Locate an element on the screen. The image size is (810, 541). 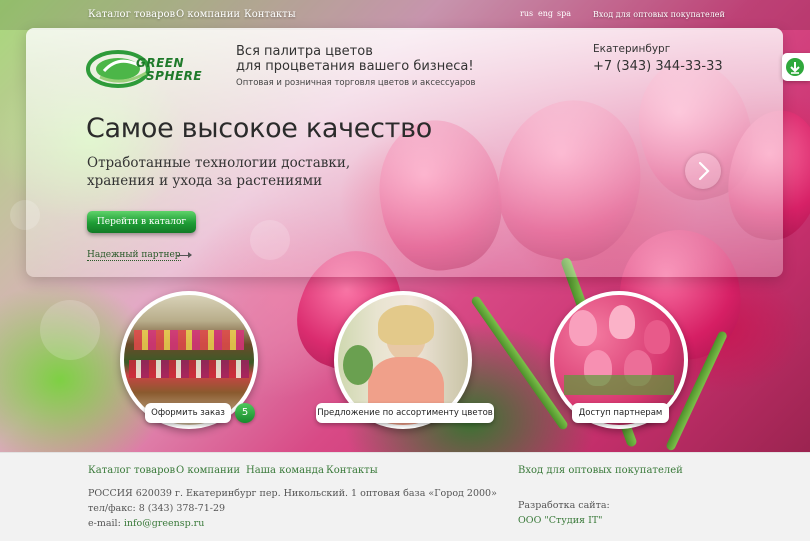
side-download-button is located at coordinates (796, 67).